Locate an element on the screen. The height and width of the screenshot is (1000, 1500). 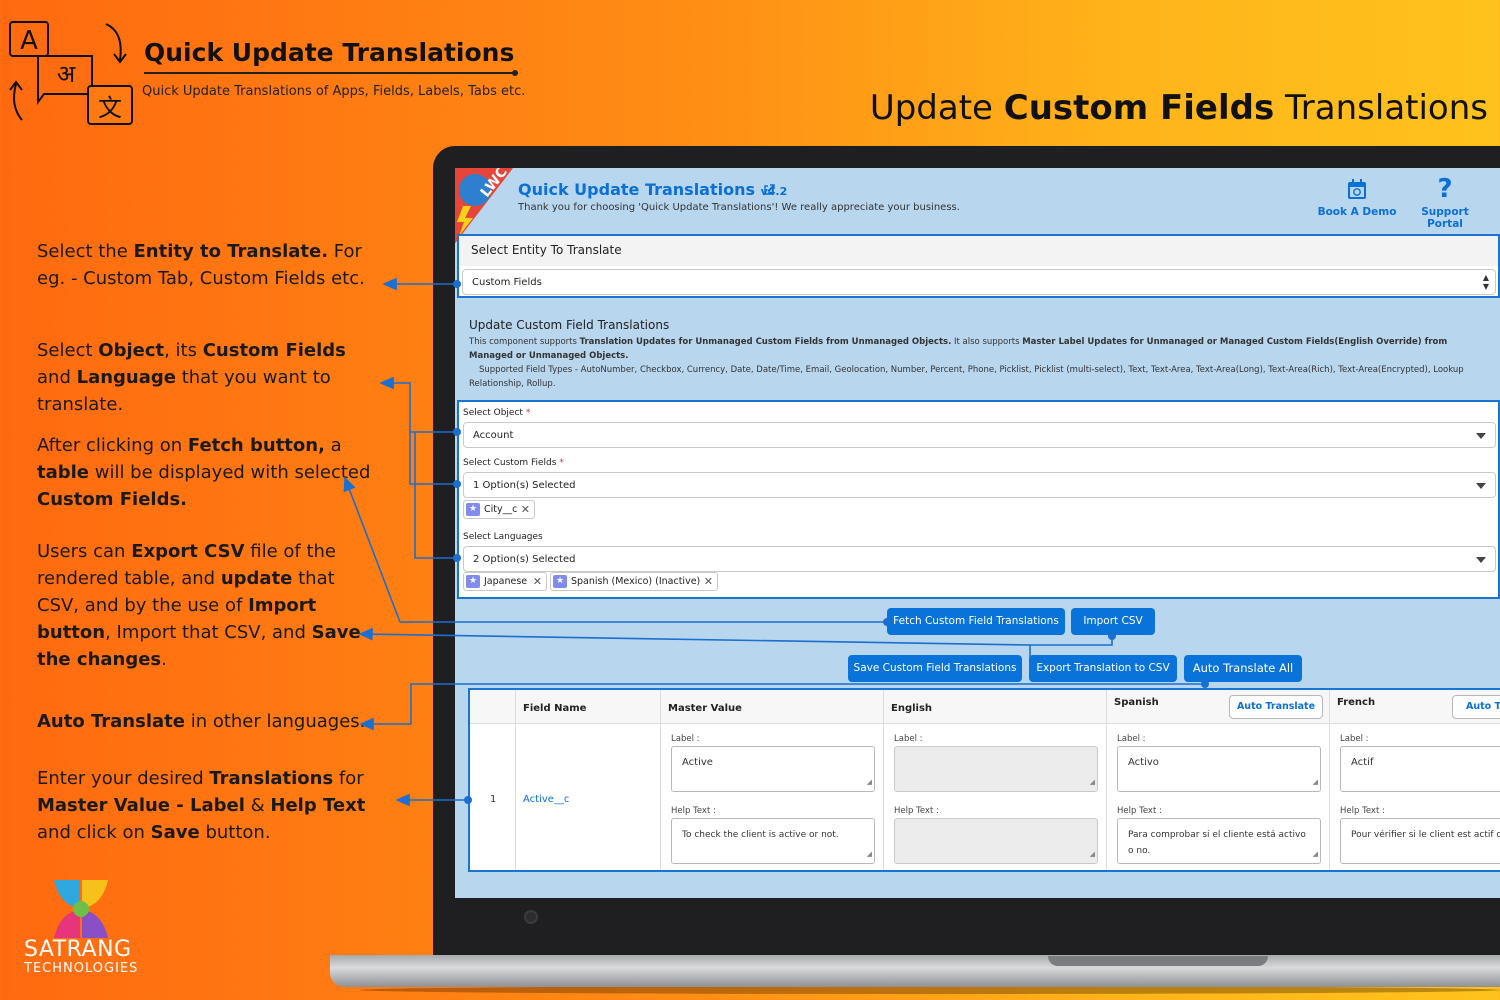
th-field-name: Field Name is located at coordinates (555, 708).